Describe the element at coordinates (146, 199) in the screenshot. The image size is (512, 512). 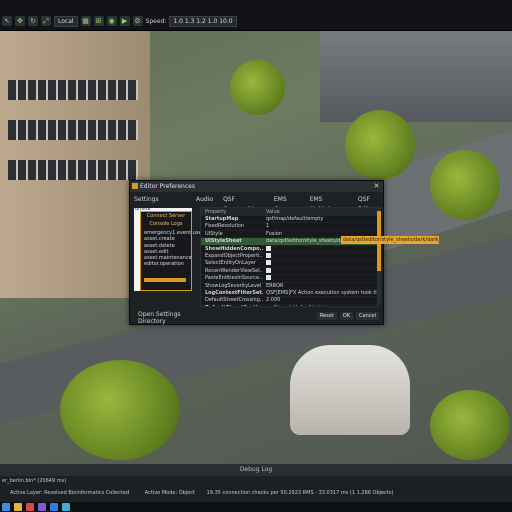
I see `settings-label: Settings` at that location.